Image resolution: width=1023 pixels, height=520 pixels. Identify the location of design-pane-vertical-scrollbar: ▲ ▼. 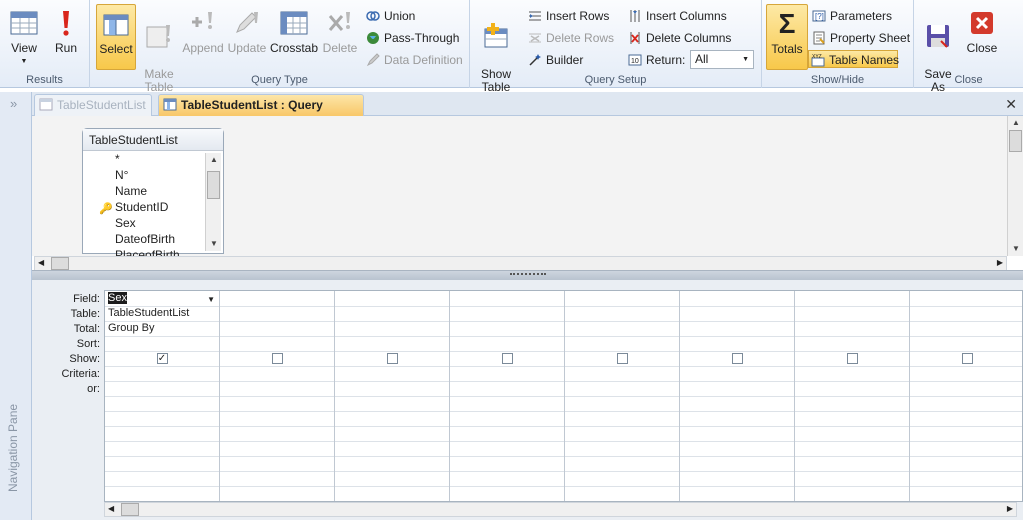
(1015, 186).